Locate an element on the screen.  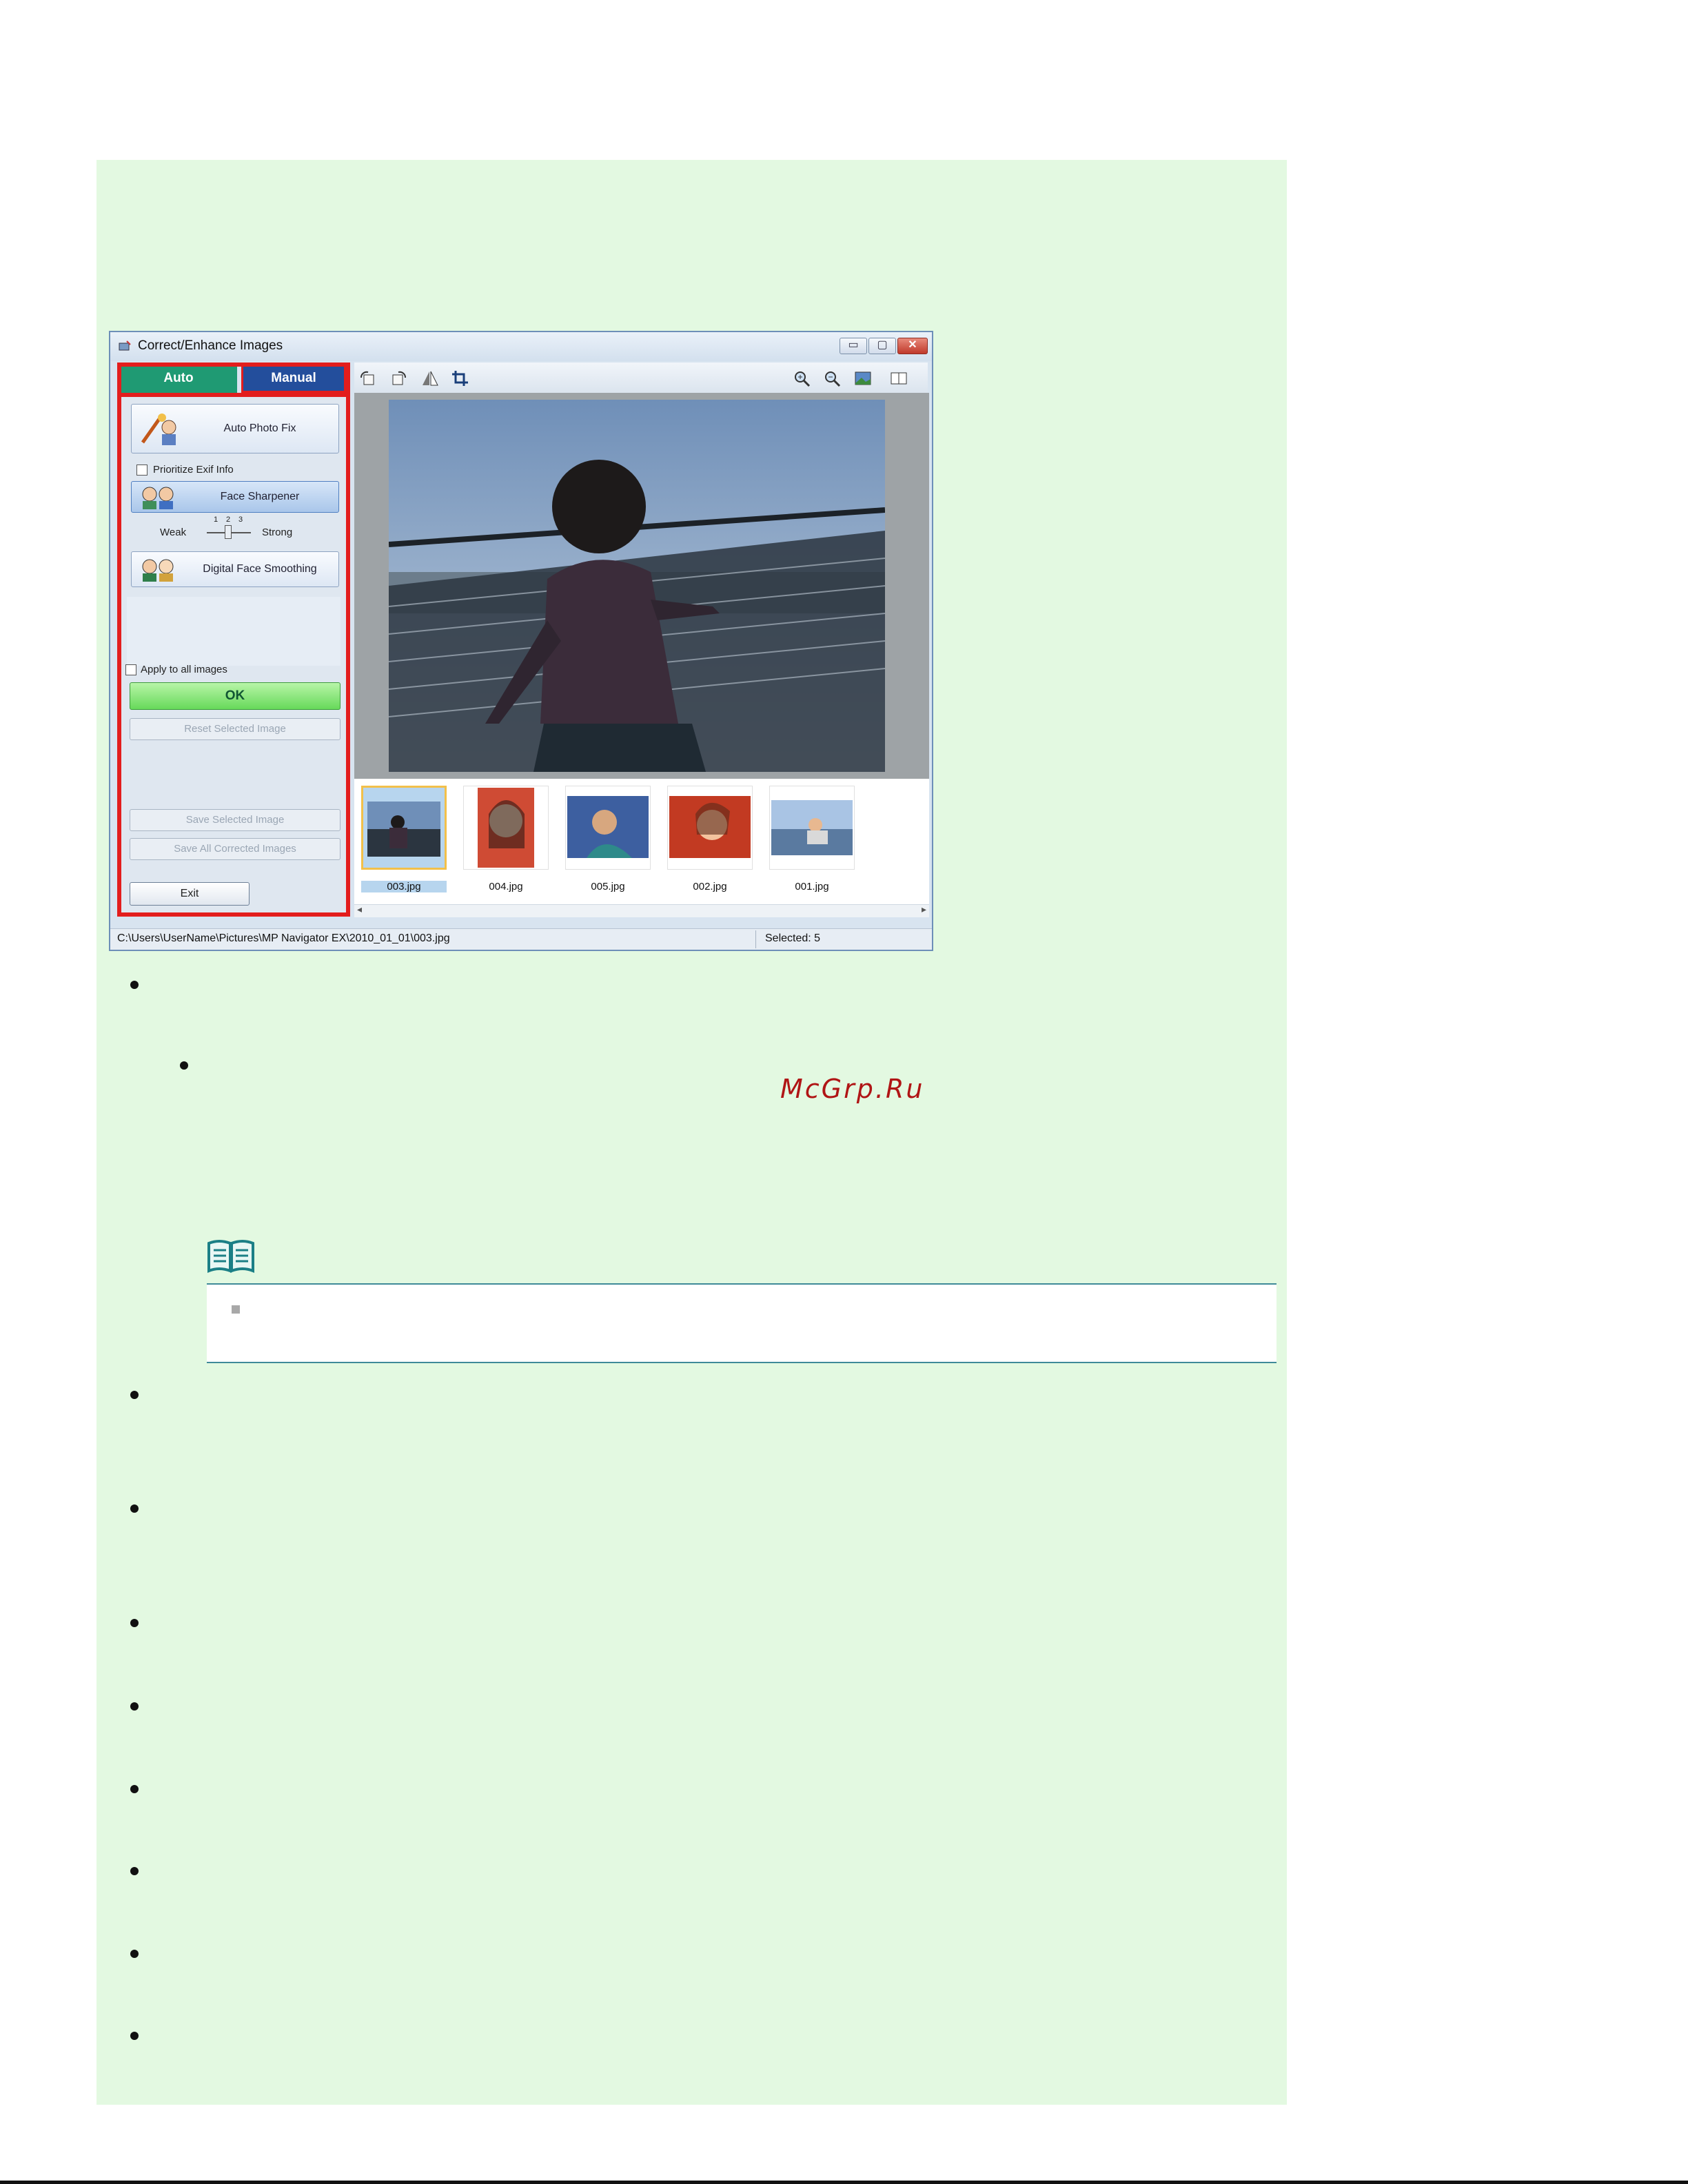
prioritize-exif-label: Prioritize Exif Info is located at coordinates (193, 470).